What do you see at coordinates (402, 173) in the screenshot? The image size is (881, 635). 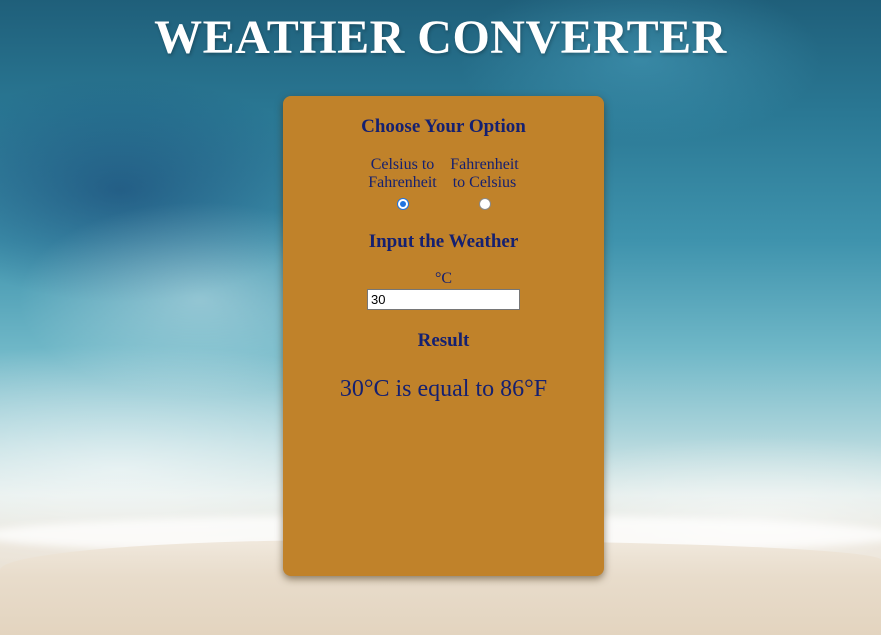 I see `option-label: Celsius to Fahrenheit` at bounding box center [402, 173].